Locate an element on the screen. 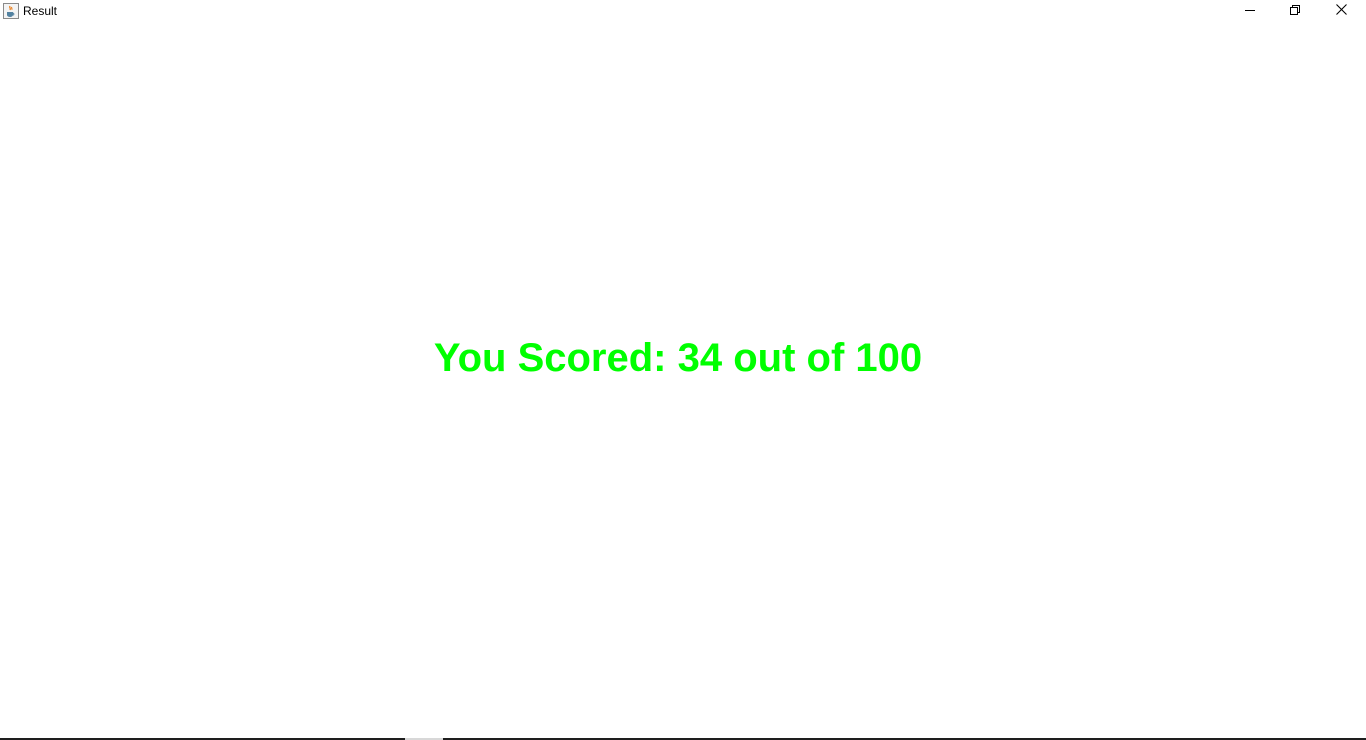  restore-icon is located at coordinates (1295, 11).